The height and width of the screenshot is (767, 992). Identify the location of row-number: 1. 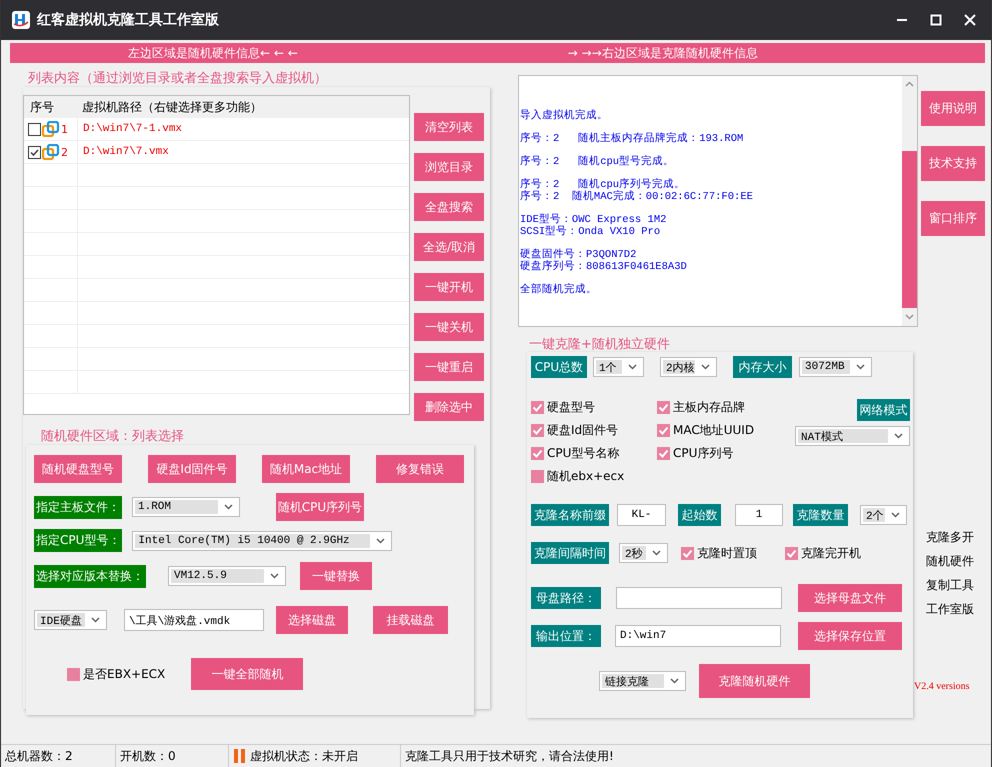
(64, 129).